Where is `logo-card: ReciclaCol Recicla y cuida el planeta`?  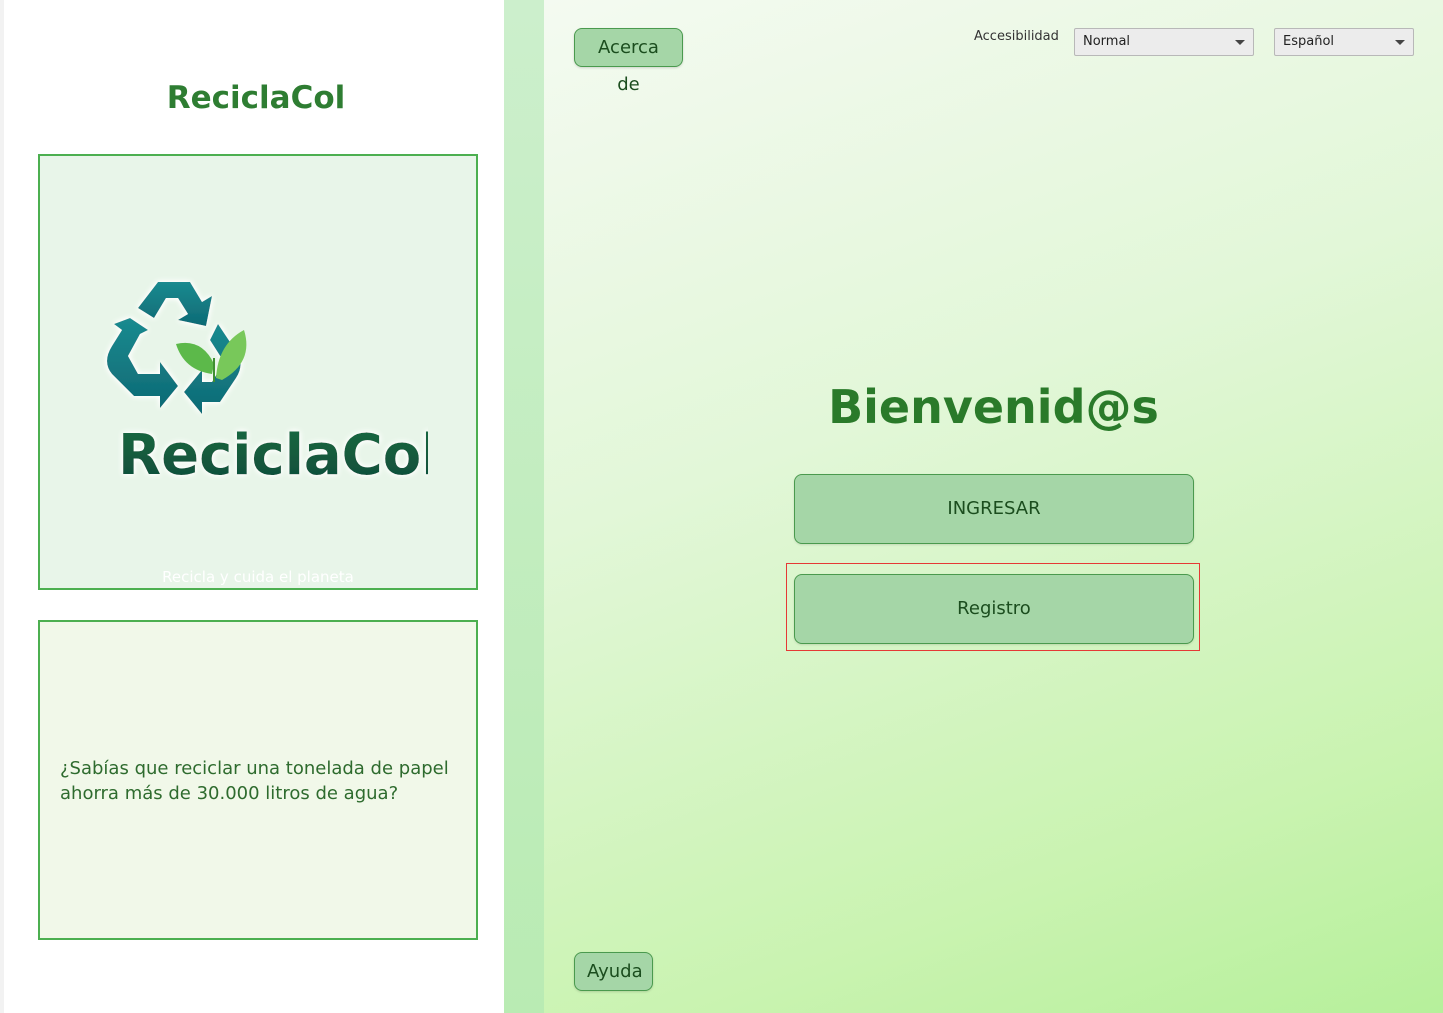
logo-card: ReciclaCol Recicla y cuida el planeta is located at coordinates (258, 372).